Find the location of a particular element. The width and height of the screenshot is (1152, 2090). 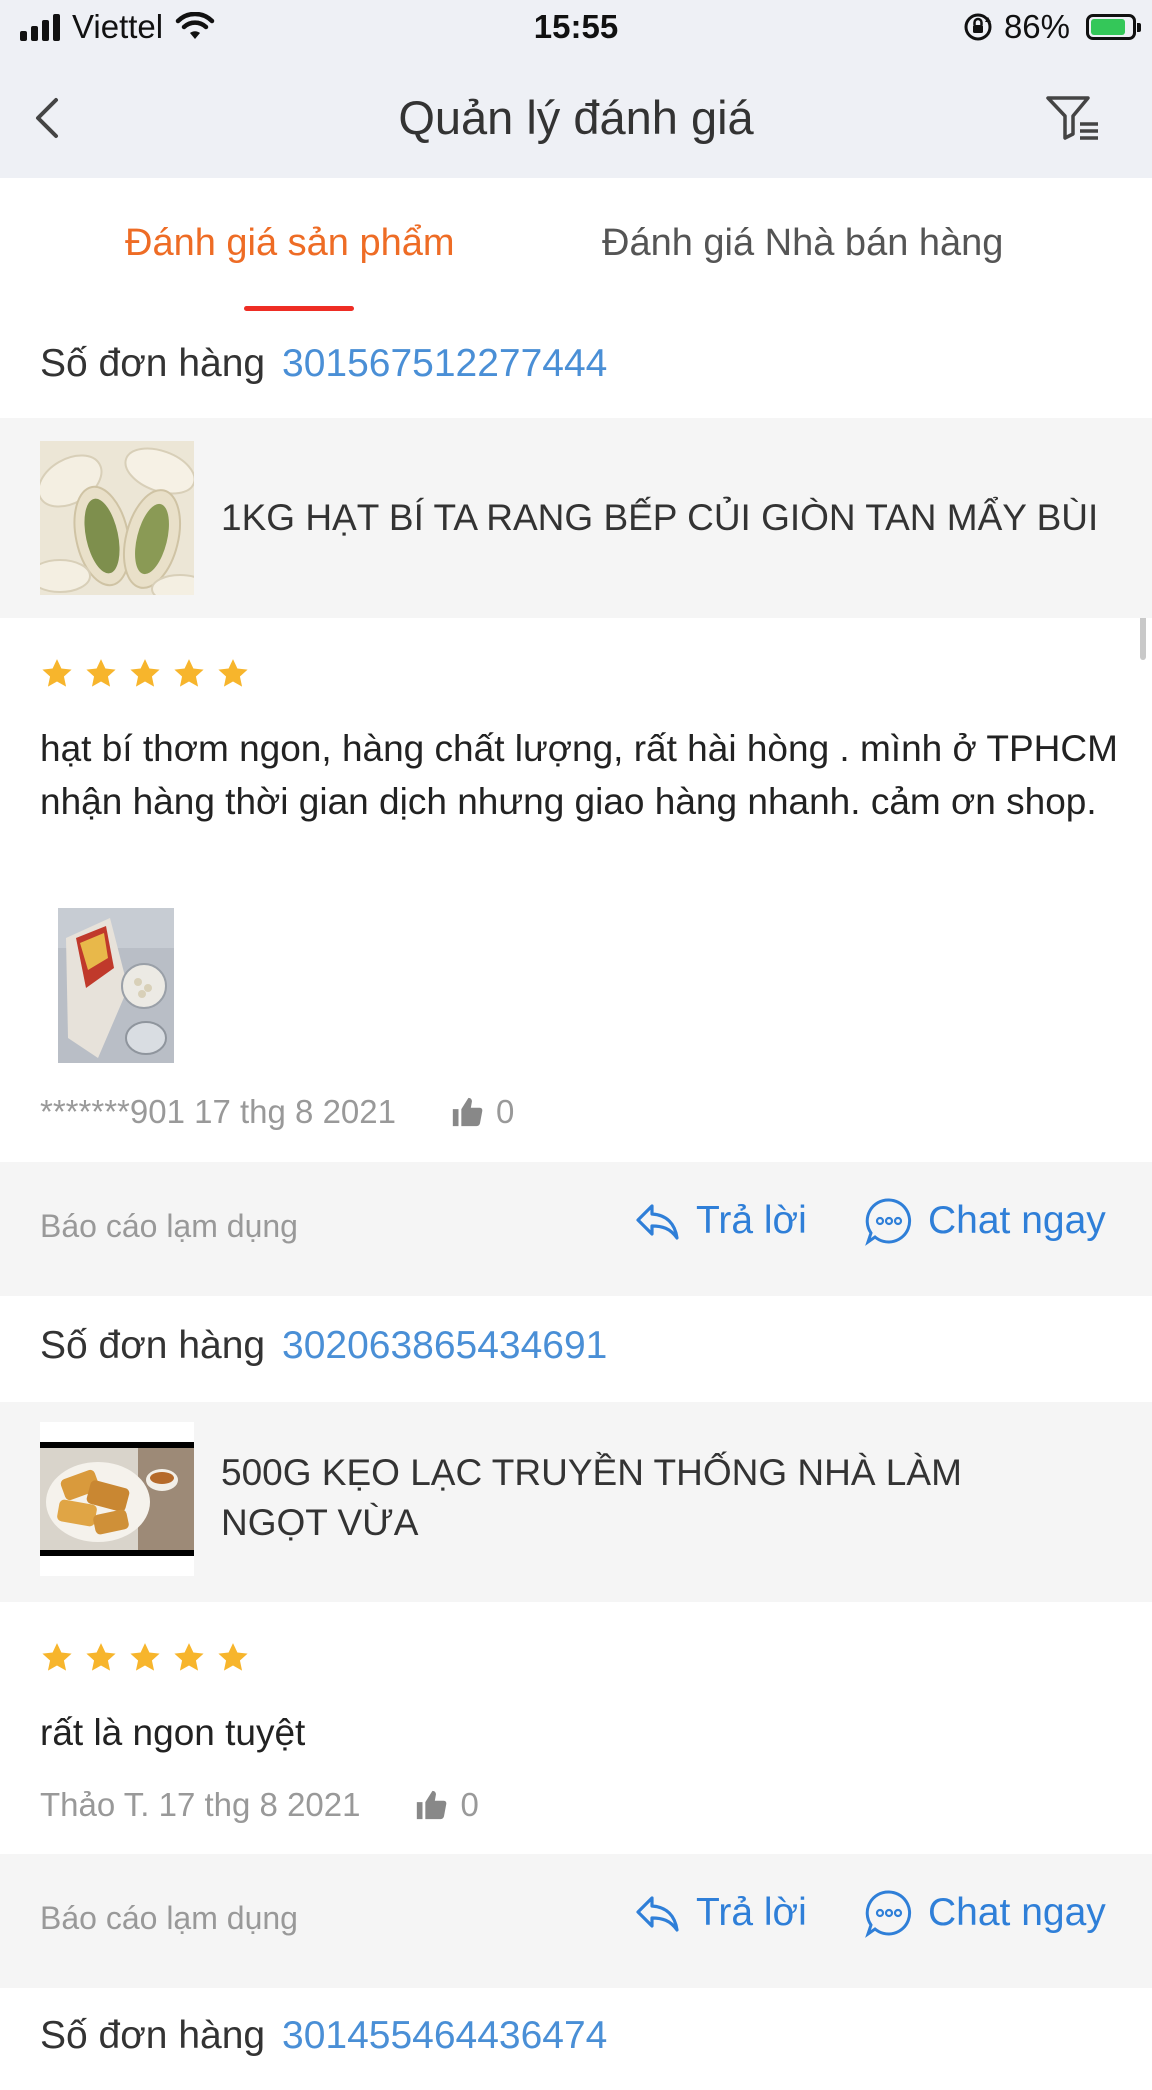

order-number-link: 301567512277444 is located at coordinates (444, 364).